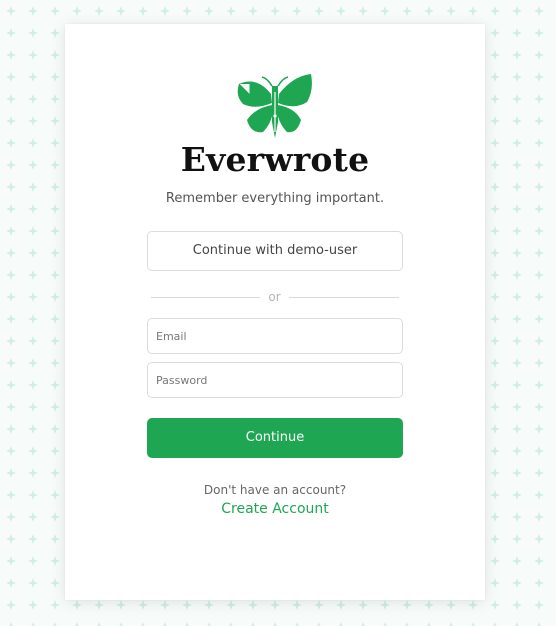  Describe the element at coordinates (274, 106) in the screenshot. I see `butterfly-quill-icon` at that location.